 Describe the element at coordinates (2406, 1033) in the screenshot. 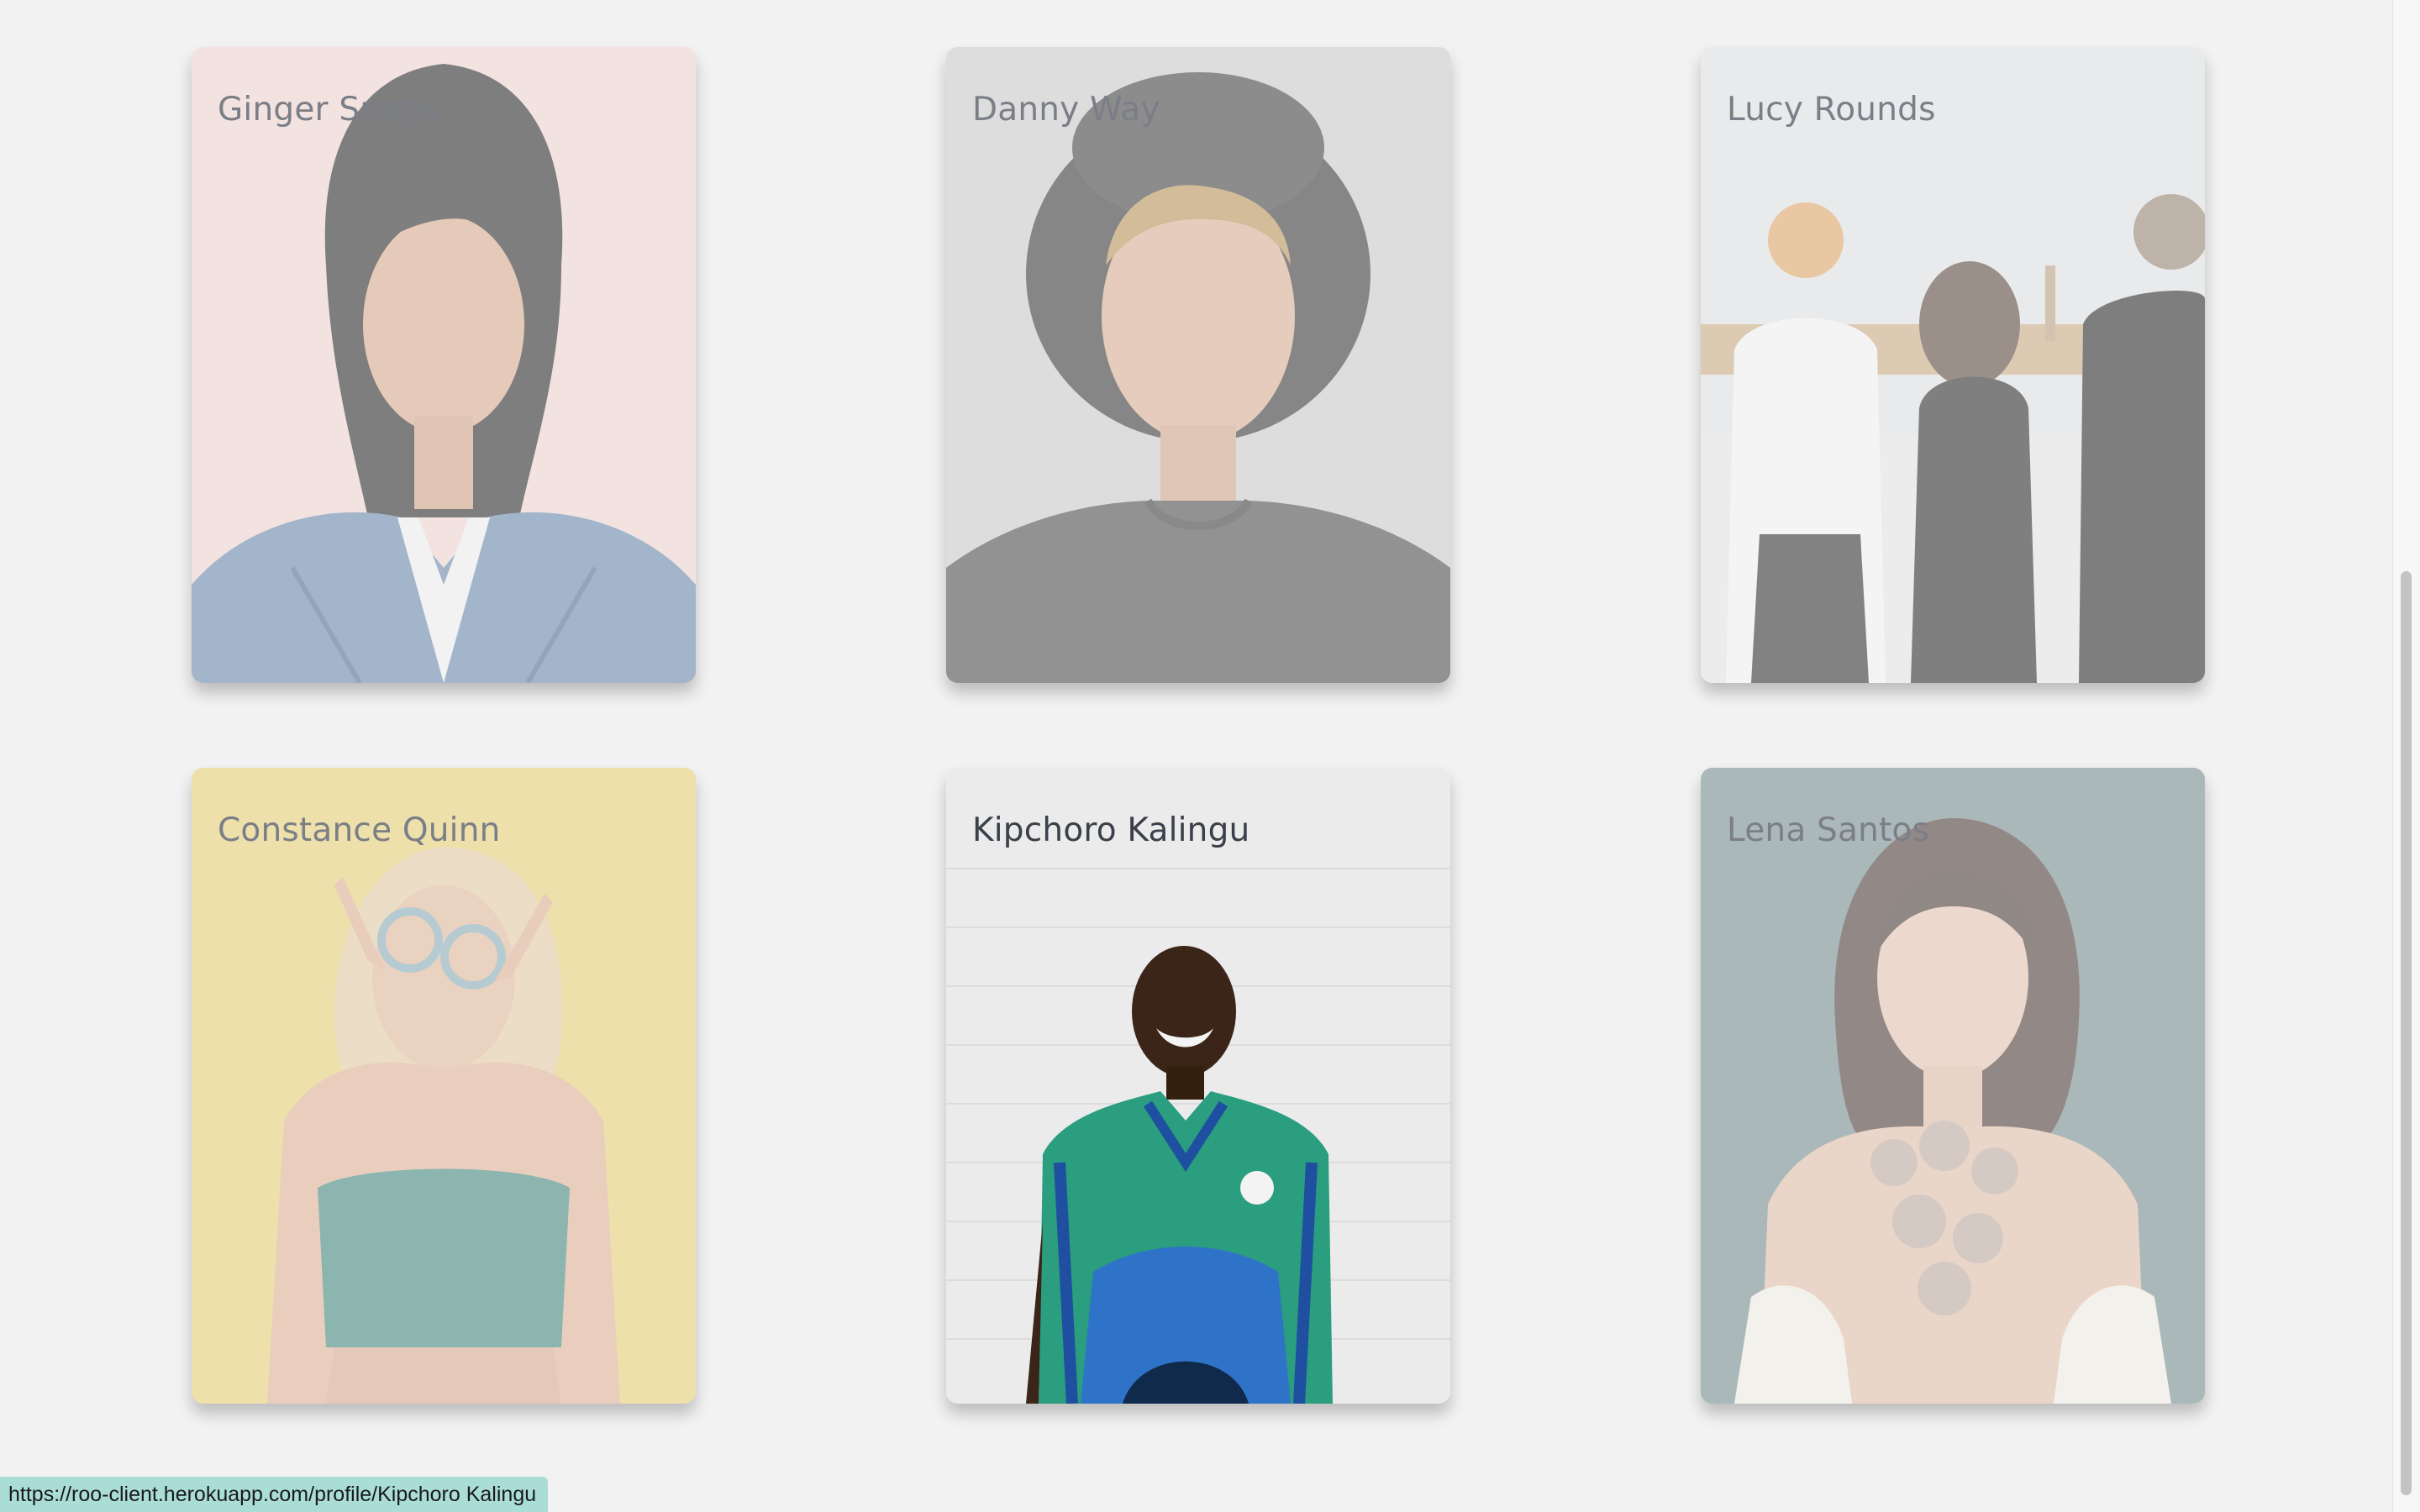

I see `scrollbar-thumb` at that location.